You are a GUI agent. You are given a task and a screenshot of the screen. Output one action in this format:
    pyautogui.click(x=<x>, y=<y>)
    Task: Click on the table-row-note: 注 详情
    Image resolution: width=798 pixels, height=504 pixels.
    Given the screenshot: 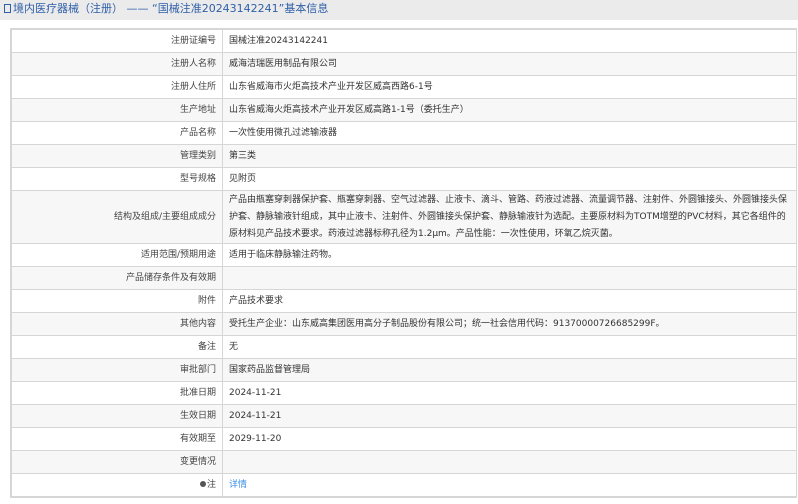 What is the action you would take?
    pyautogui.click(x=403, y=485)
    